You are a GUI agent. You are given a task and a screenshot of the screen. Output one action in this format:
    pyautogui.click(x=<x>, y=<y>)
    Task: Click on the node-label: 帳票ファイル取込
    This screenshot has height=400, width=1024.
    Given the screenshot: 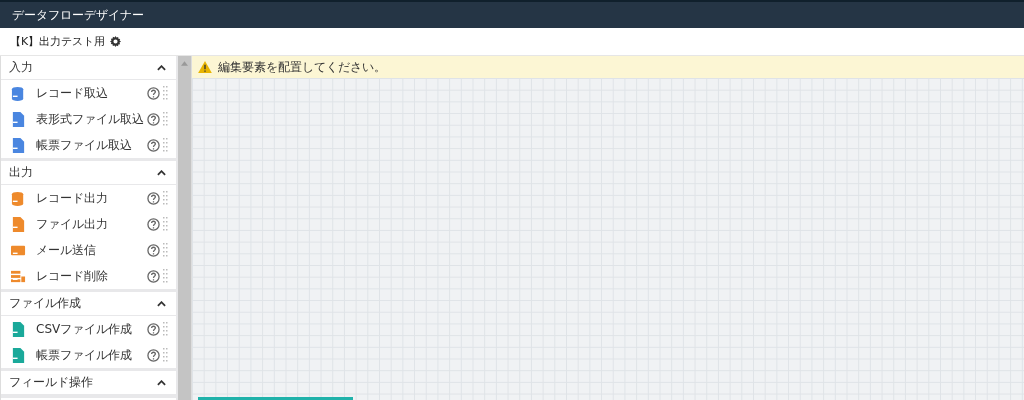 What is the action you would take?
    pyautogui.click(x=91, y=145)
    